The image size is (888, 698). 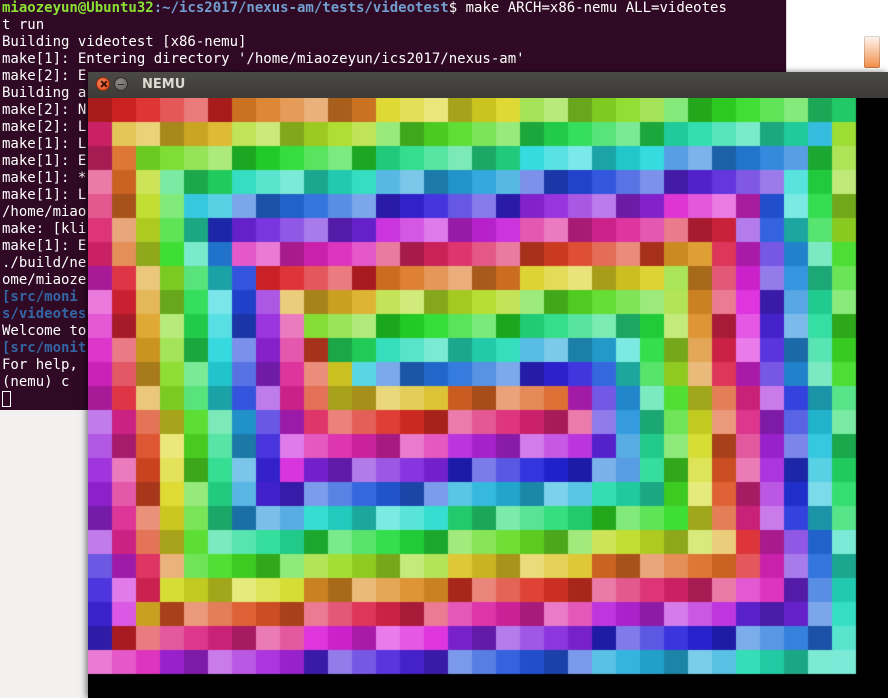 What do you see at coordinates (164, 84) in the screenshot?
I see `window-title: NEMU` at bounding box center [164, 84].